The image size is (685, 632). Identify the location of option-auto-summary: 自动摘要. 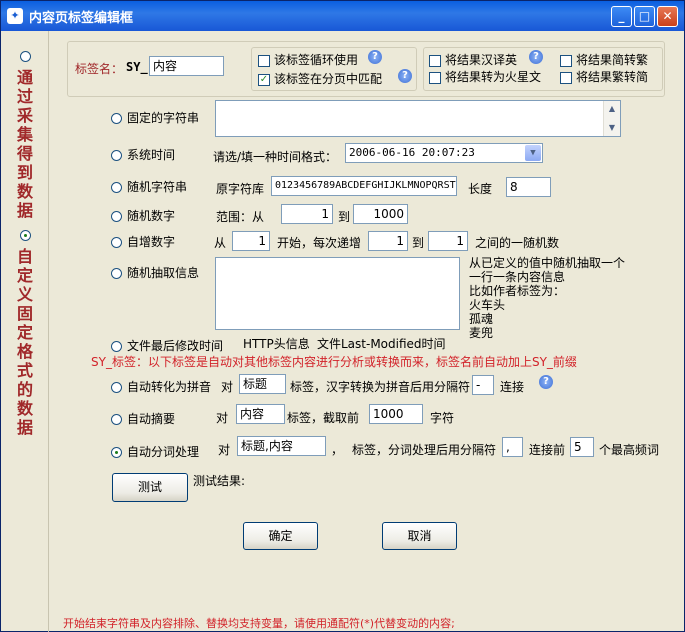
(143, 418).